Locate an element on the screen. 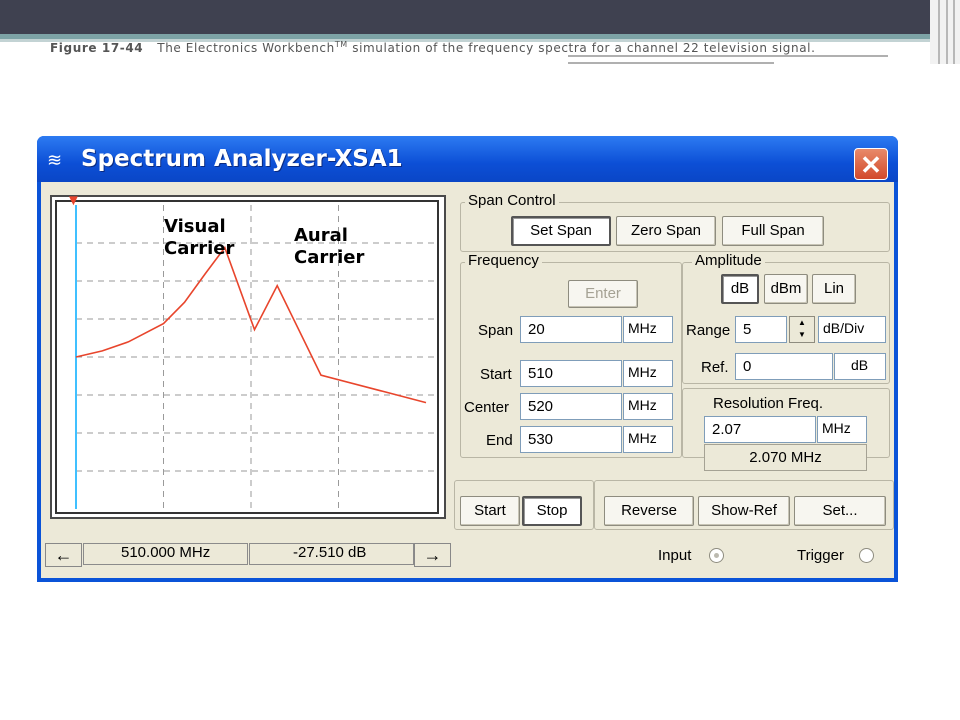 Image resolution: width=960 pixels, height=720 pixels. slide-header-bar is located at coordinates (465, 17).